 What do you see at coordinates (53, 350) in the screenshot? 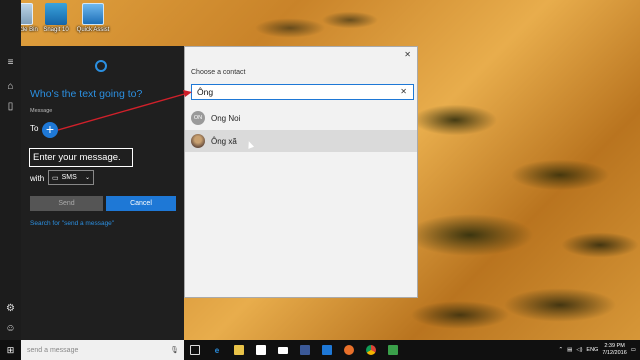
I see `taskbar-search-text: send a message` at bounding box center [53, 350].